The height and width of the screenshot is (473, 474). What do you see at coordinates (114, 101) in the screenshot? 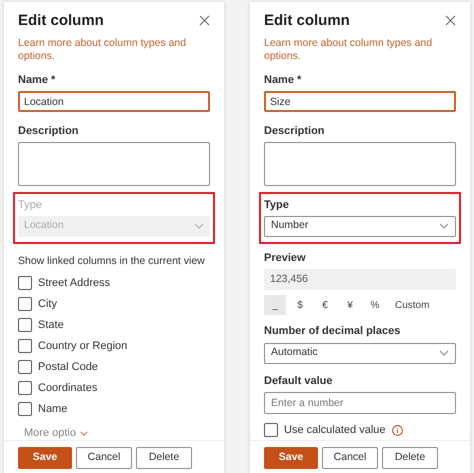
I see `name-field: Location` at bounding box center [114, 101].